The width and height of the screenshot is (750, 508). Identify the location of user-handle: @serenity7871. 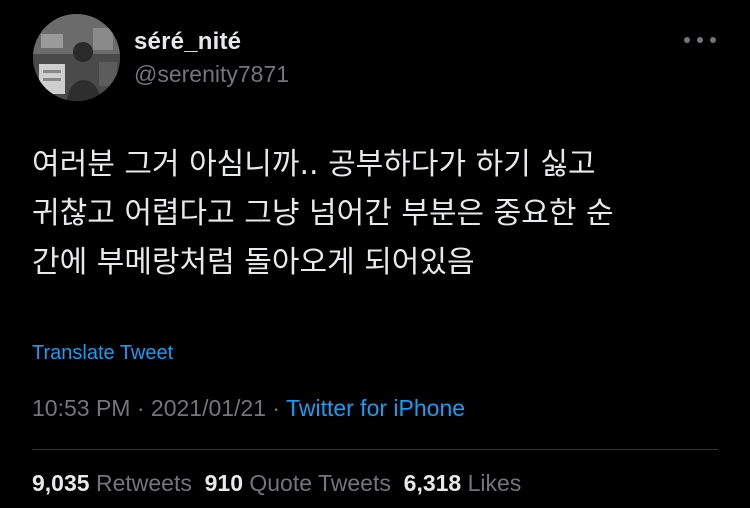
(211, 74).